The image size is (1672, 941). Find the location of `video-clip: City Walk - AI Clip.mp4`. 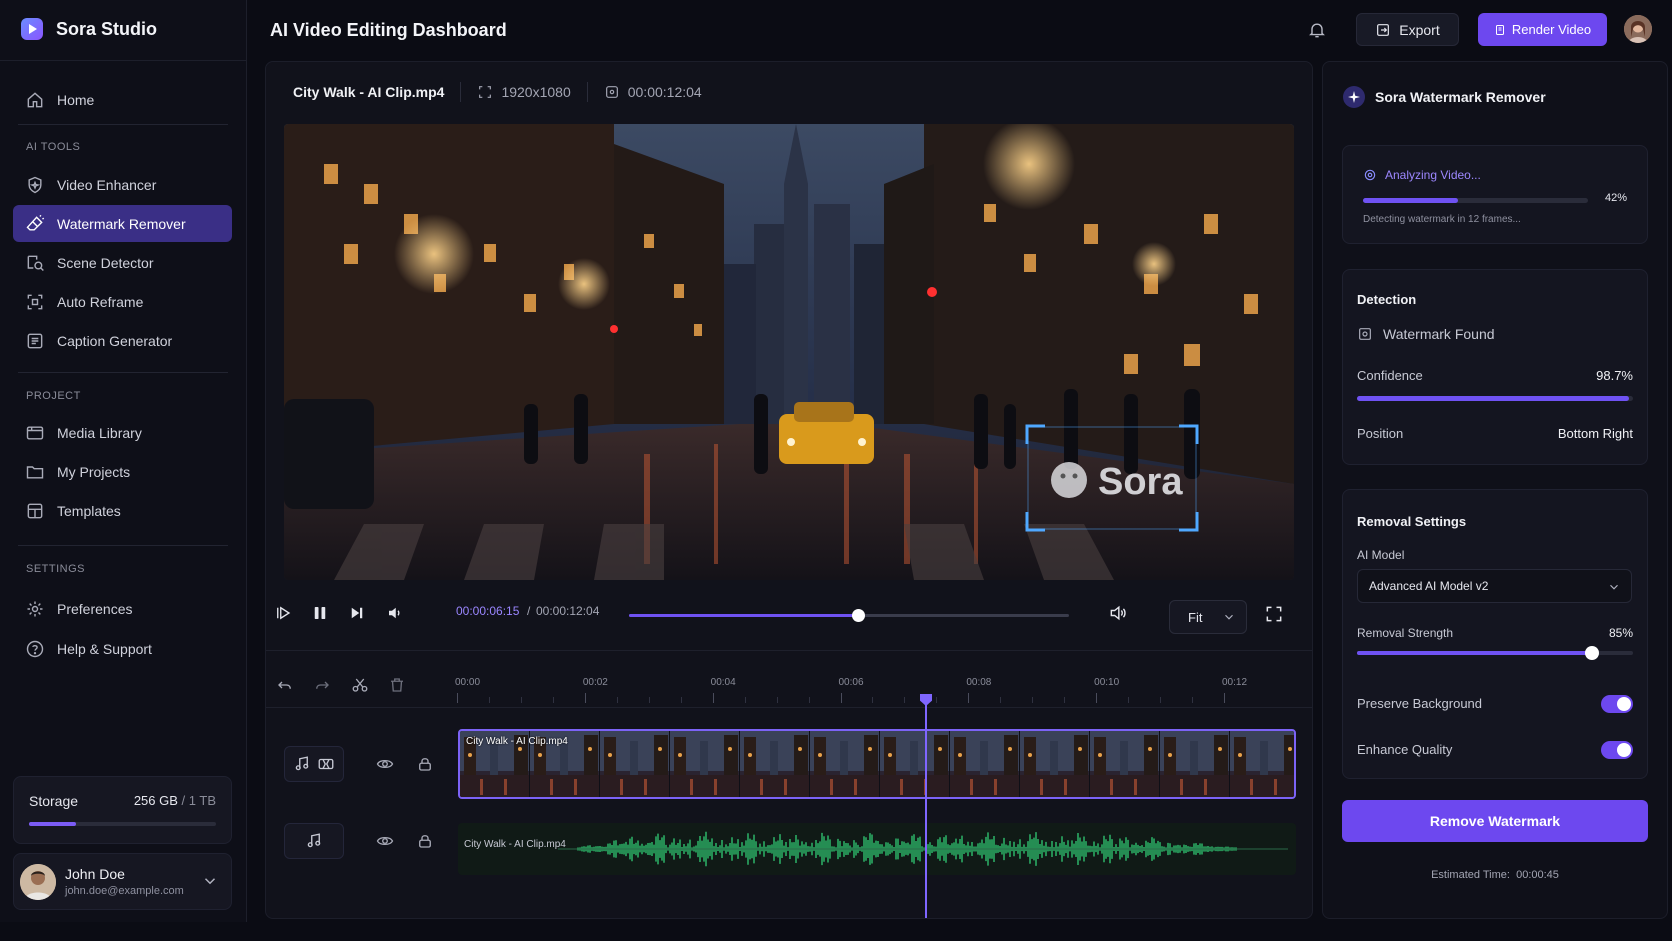

video-clip: City Walk - AI Clip.mp4 is located at coordinates (877, 764).